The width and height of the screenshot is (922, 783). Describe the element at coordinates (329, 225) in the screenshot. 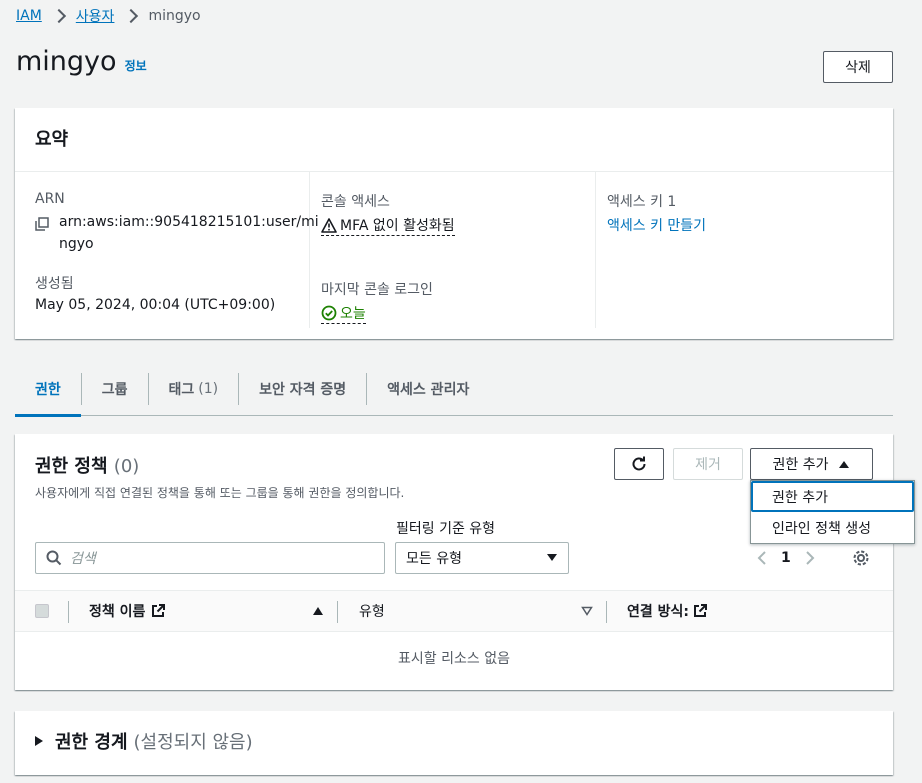

I see `warning-icon` at that location.